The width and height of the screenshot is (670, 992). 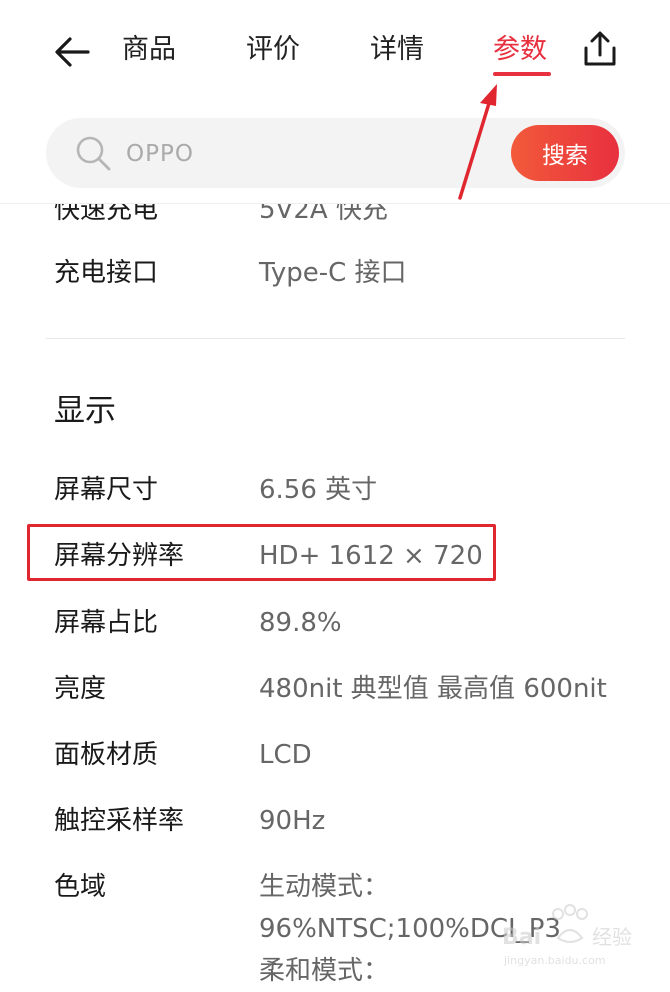 I want to click on color-gamut-line: 生动模式：, so click(x=324, y=887).